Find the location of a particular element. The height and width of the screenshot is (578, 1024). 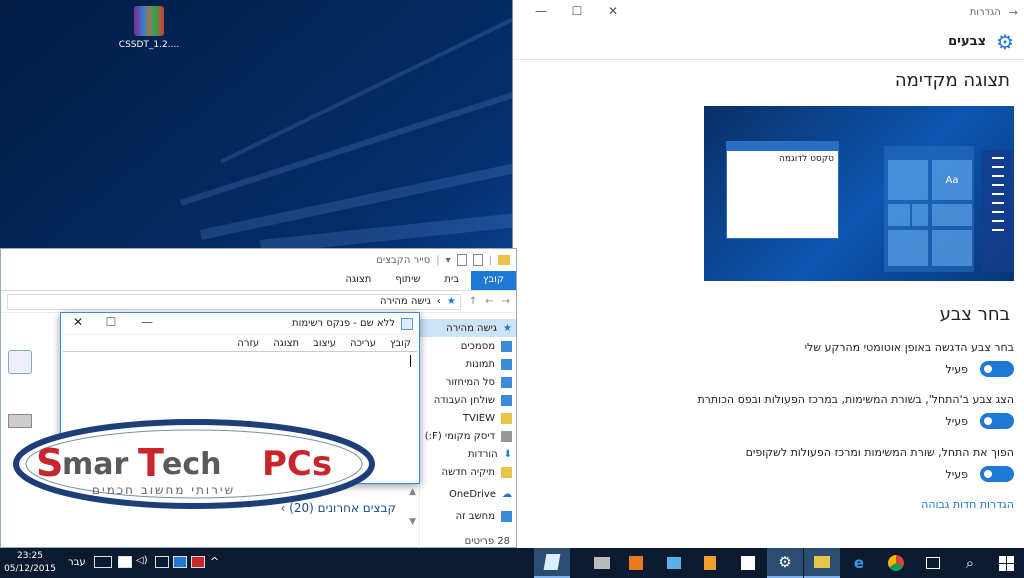

settings-window-title: הגדרות is located at coordinates (985, 12).